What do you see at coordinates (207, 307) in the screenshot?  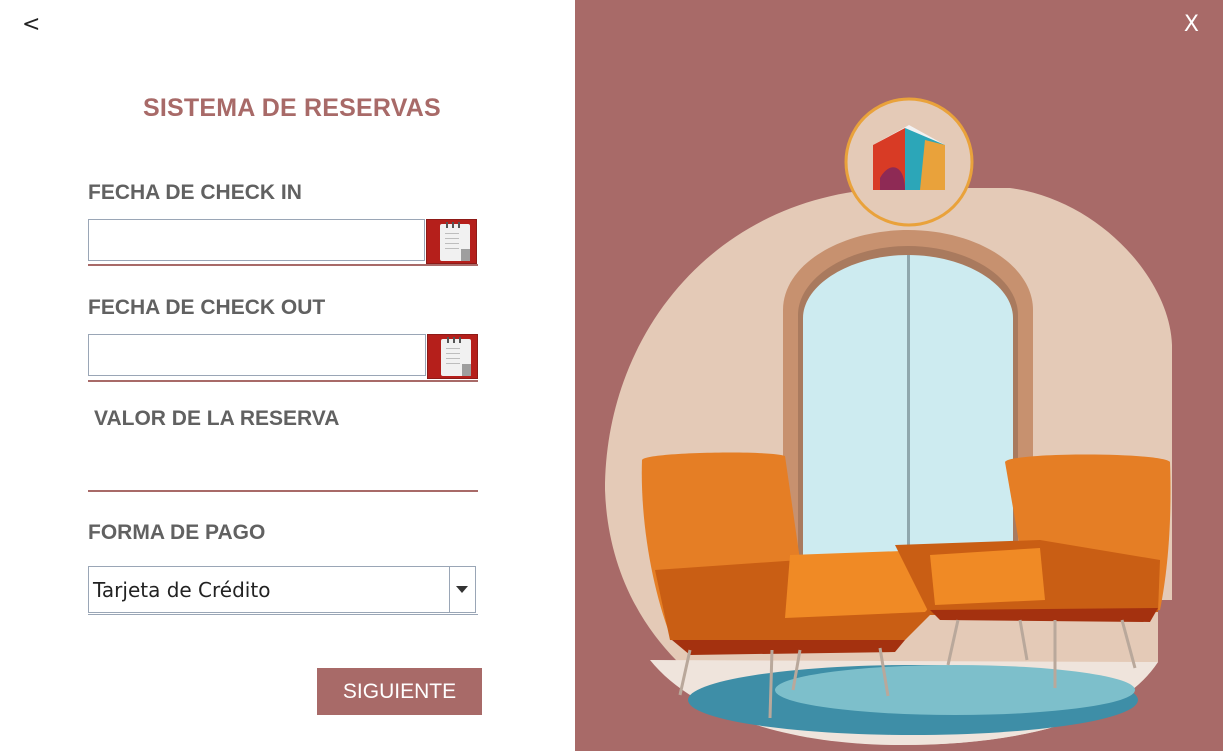 I see `checkout-label: FECHA DE CHECK OUT` at bounding box center [207, 307].